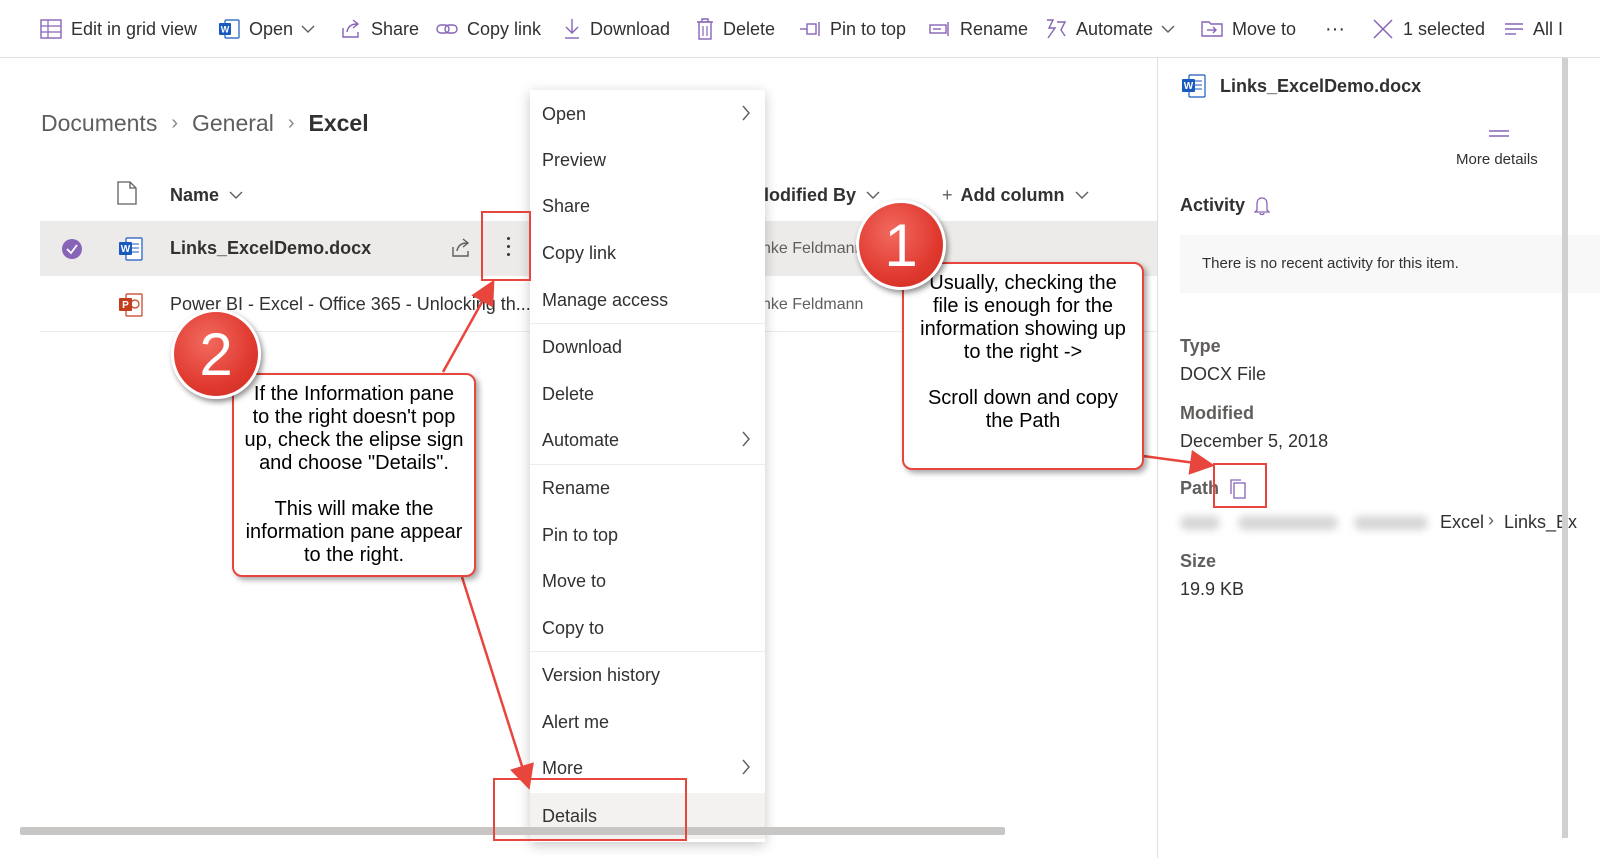 This screenshot has height=858, width=1600. Describe the element at coordinates (616, 29) in the screenshot. I see `download-button: Download` at that location.